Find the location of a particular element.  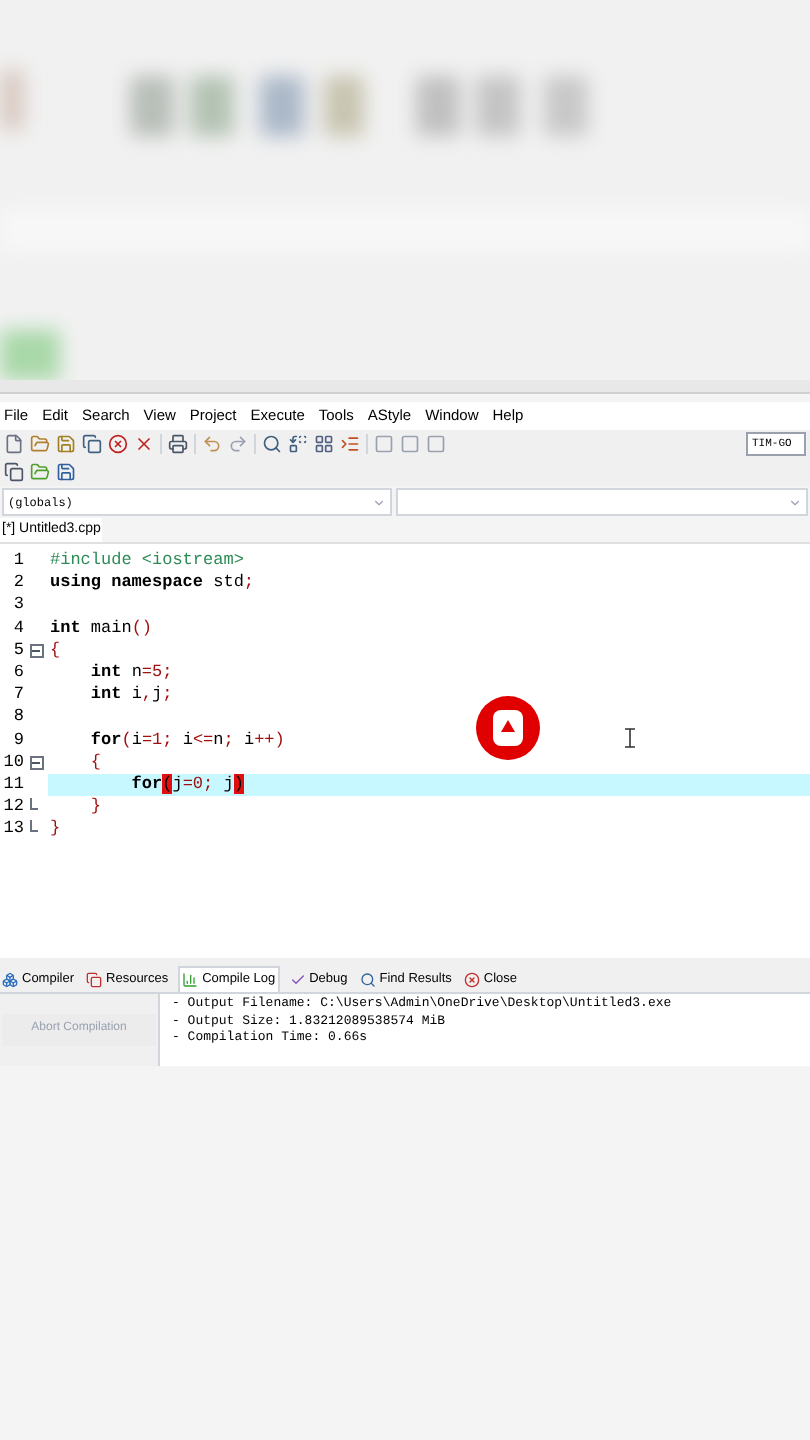

line-number: 10 is located at coordinates (12, 762).